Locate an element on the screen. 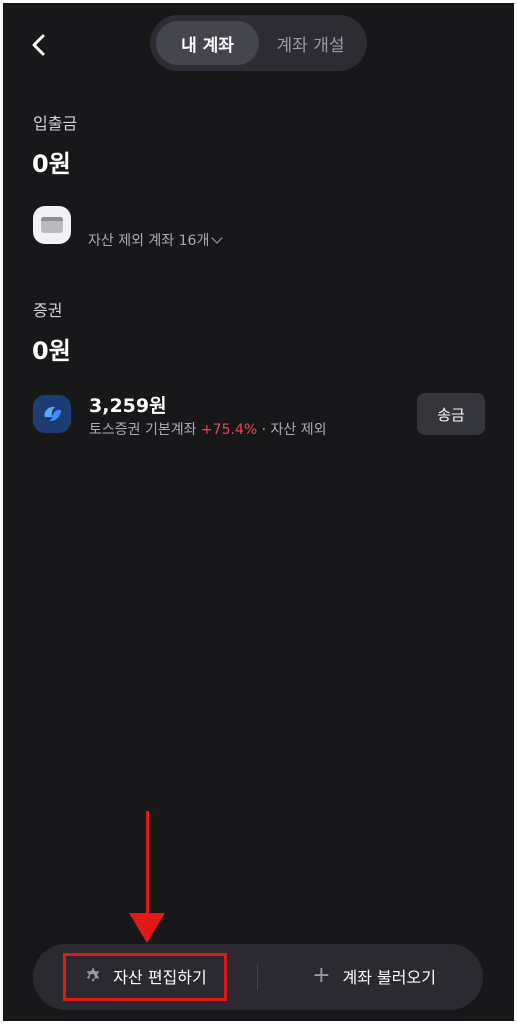 This screenshot has height=1024, width=517. account-details: 토스증권 기본계좌 +75.4% · 자산 제외 is located at coordinates (208, 429).